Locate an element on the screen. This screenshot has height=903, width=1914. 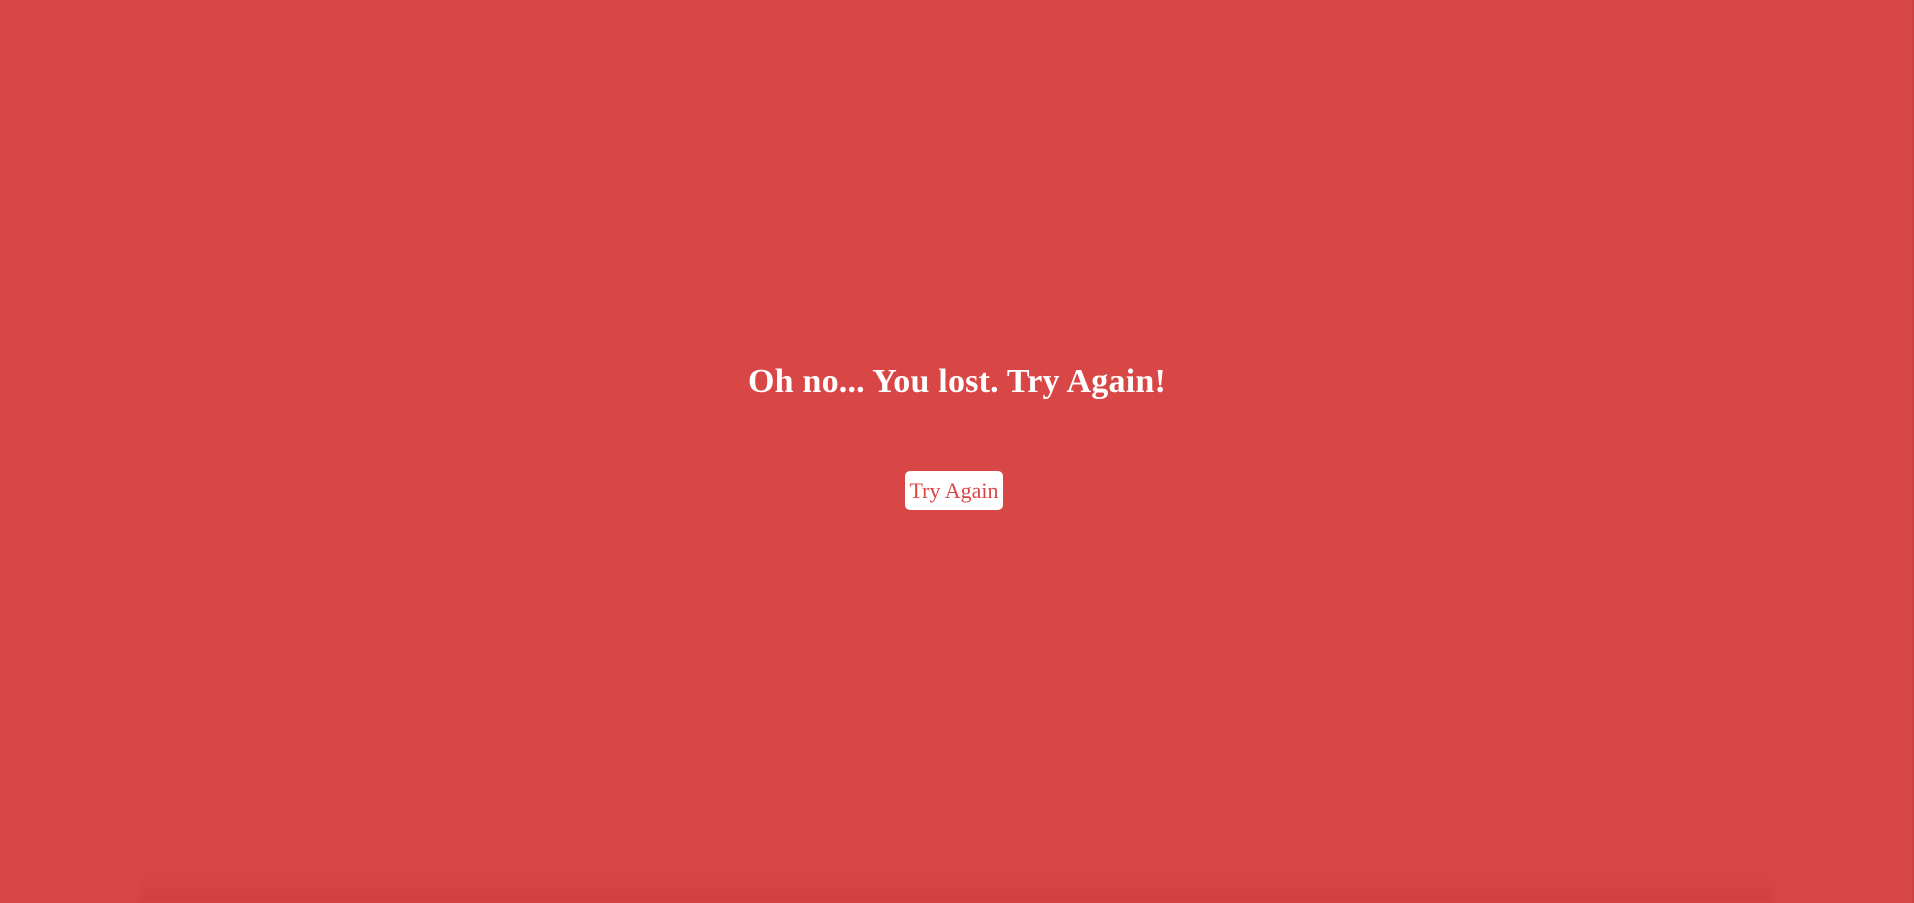
lost-message-title: Oh no... You lost. Try Again! is located at coordinates (957, 381).